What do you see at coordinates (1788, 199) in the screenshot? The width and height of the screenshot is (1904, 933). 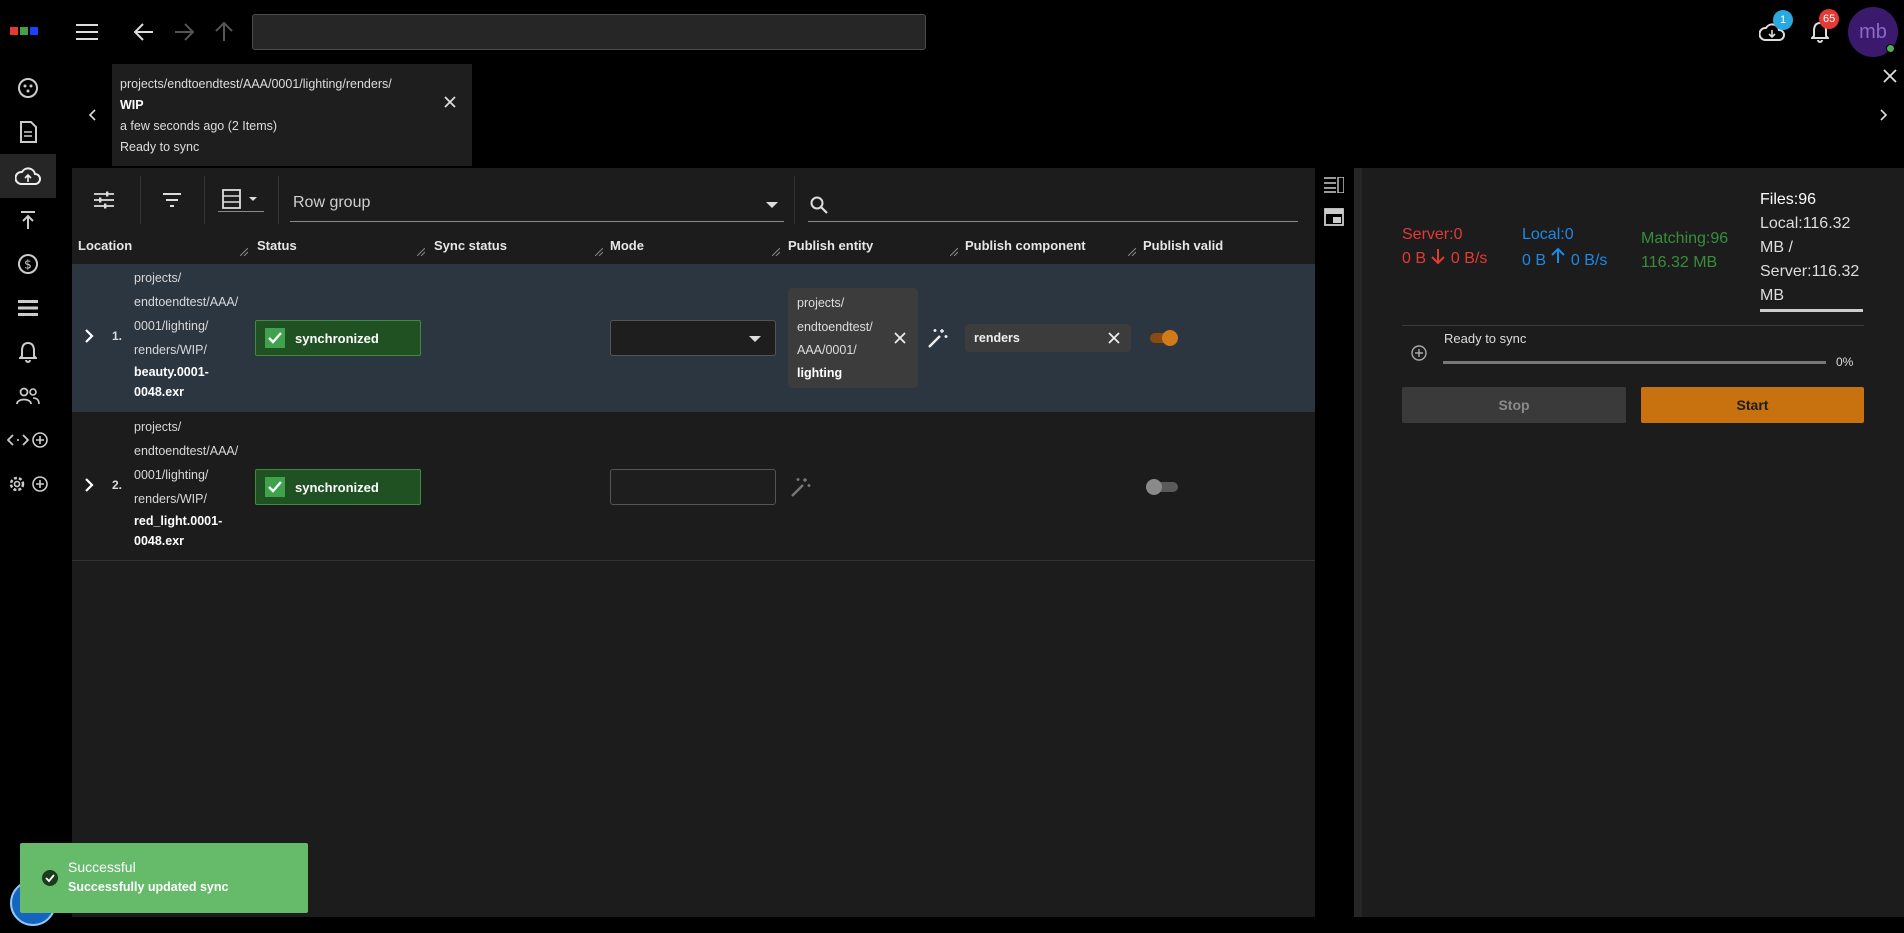 I see `files-count: Files:96` at bounding box center [1788, 199].